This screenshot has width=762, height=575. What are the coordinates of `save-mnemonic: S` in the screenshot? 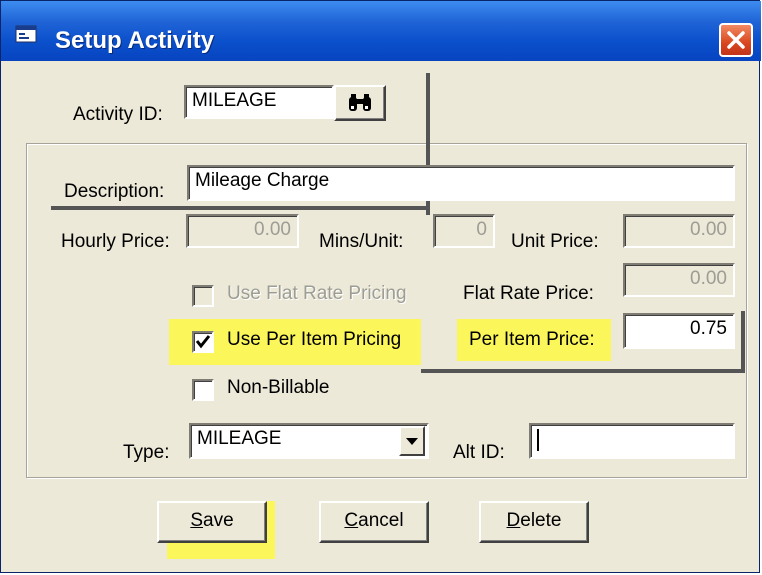 It's located at (197, 520).